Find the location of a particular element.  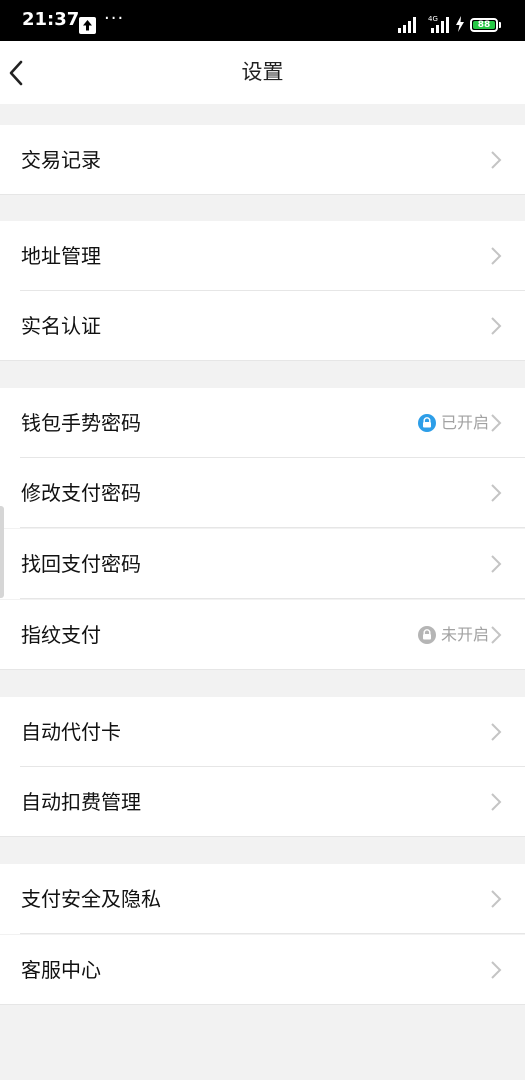

row-label: 交易记录 is located at coordinates (61, 160).